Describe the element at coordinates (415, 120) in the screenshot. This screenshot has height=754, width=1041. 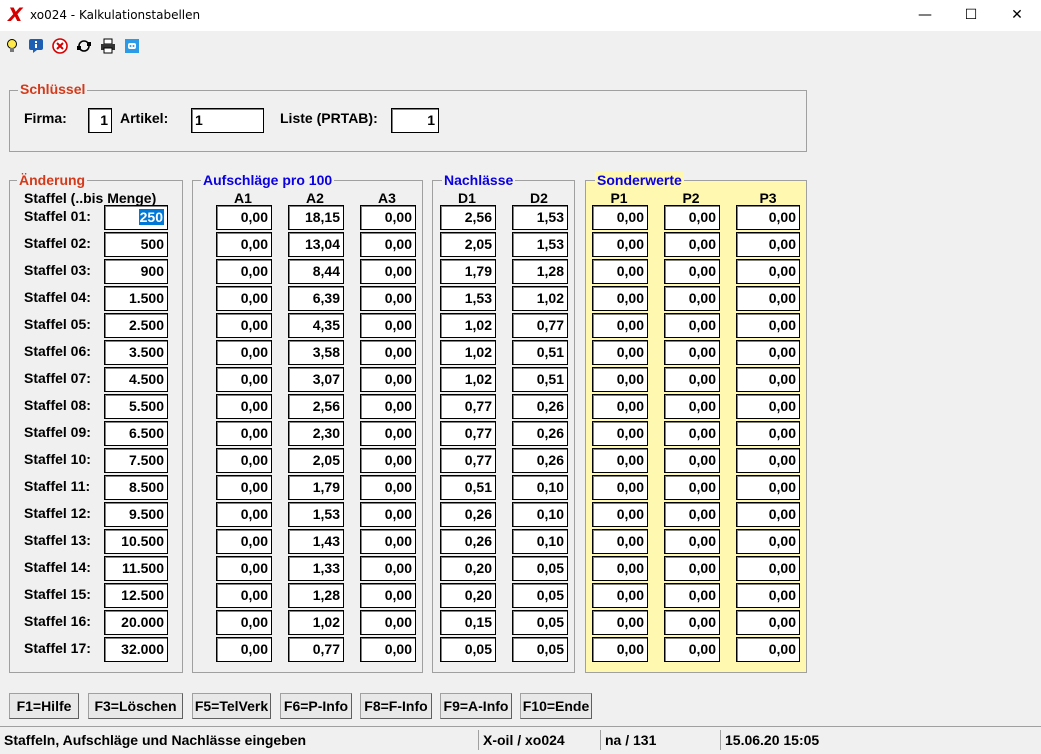
I see `liste-field: 1` at that location.